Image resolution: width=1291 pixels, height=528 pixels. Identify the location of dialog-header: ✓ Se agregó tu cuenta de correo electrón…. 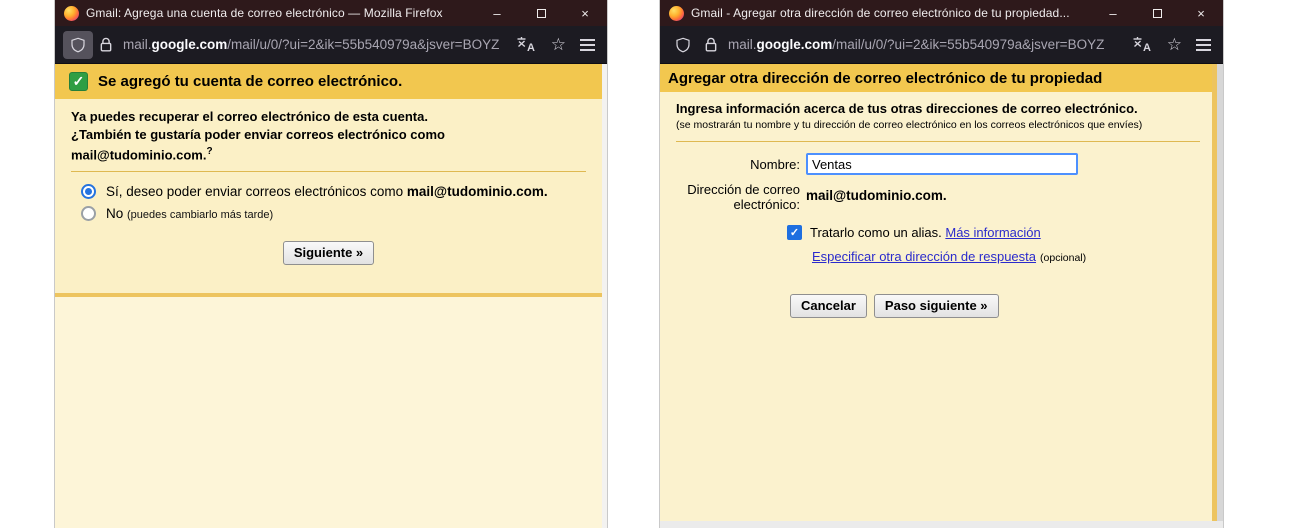
(328, 81).